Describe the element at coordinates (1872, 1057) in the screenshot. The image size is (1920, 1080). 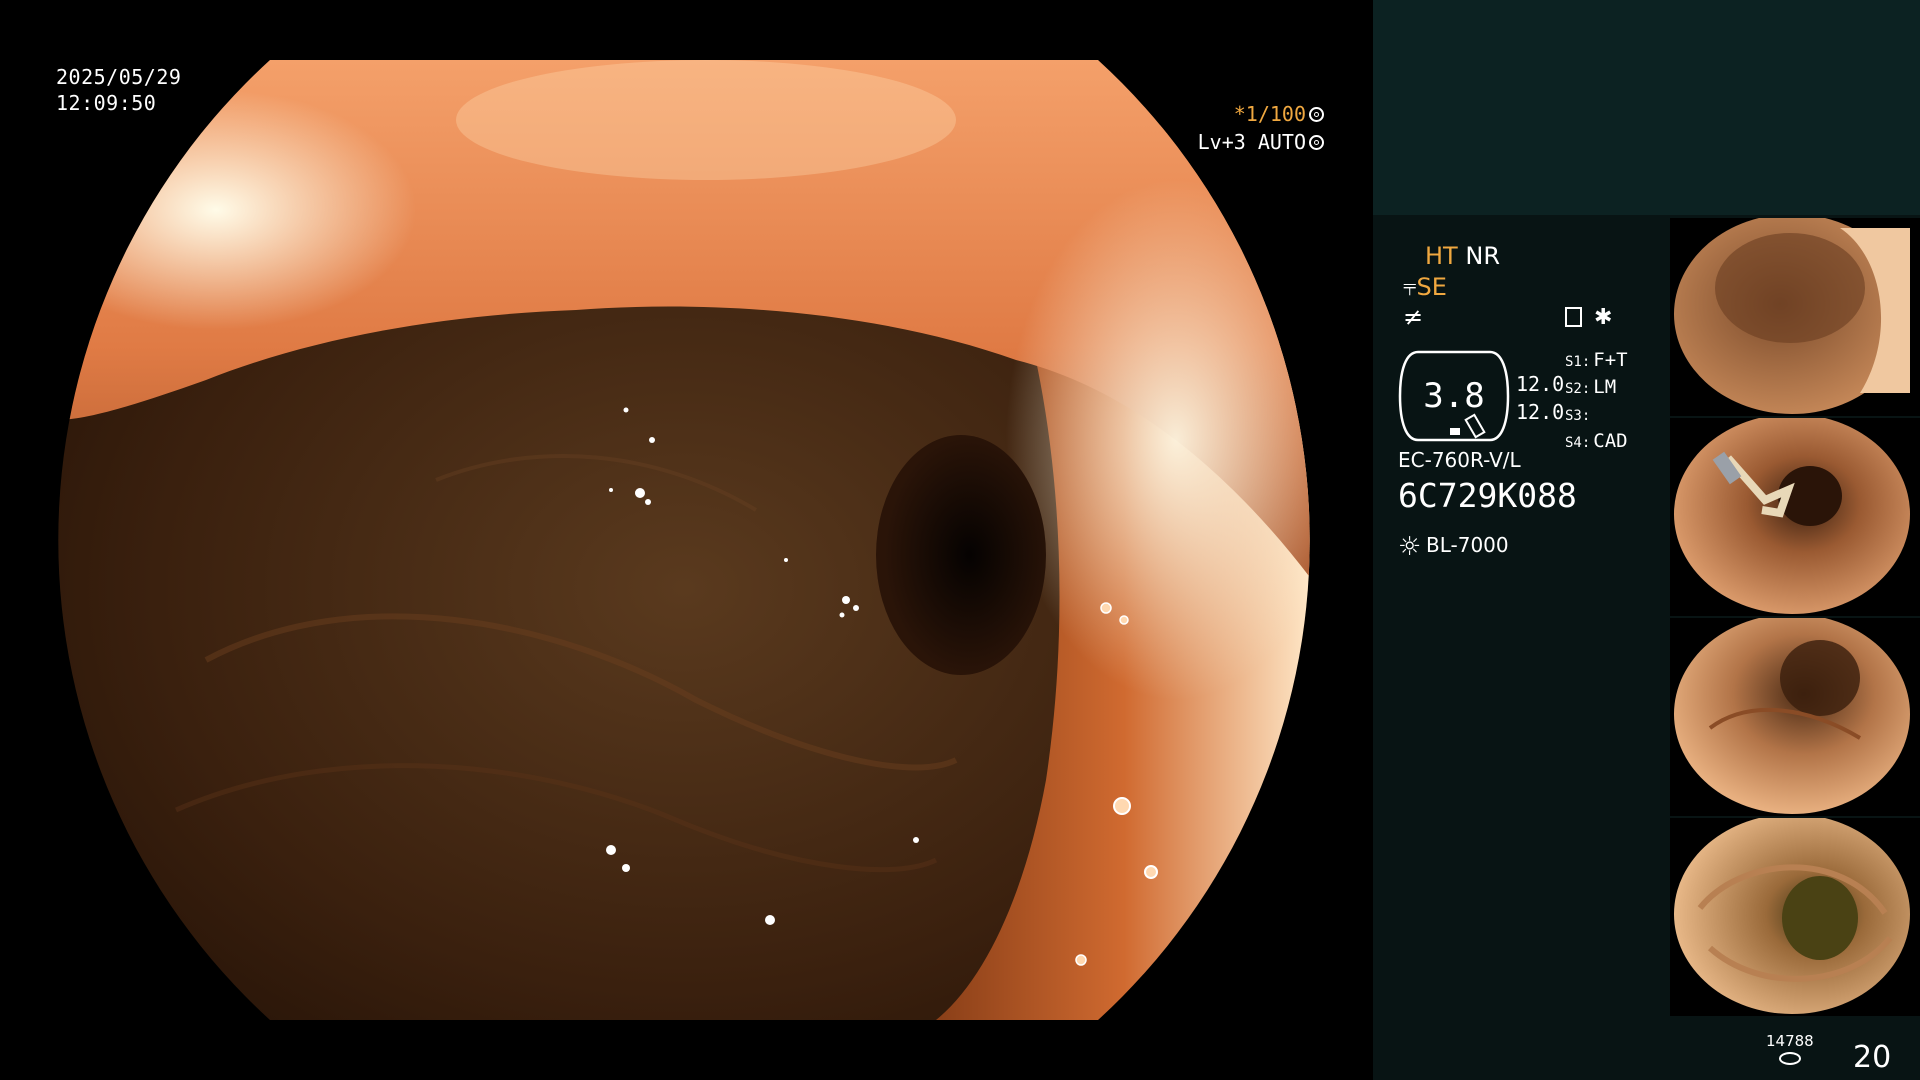
I see `image-counter-big: 20` at that location.